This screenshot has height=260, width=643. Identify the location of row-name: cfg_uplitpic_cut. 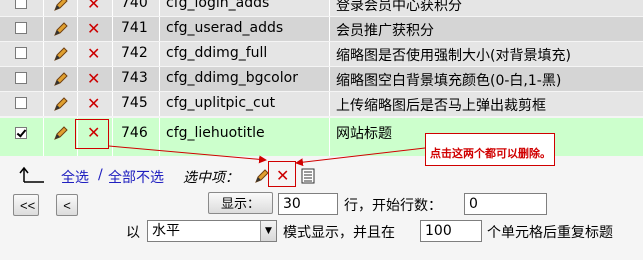
(221, 103).